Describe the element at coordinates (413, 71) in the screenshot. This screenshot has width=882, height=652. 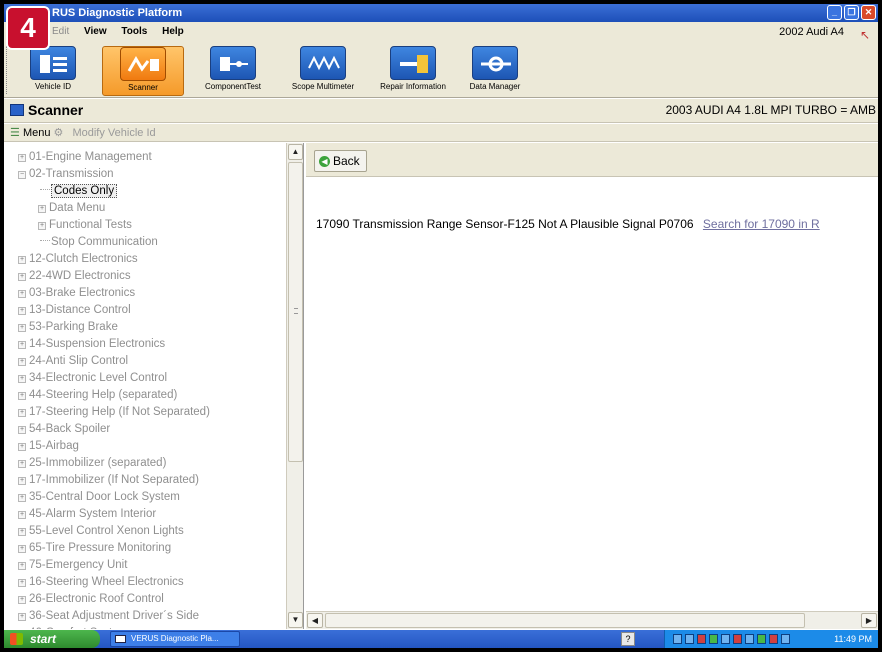
I see `repair-information-button: Repair Information` at that location.